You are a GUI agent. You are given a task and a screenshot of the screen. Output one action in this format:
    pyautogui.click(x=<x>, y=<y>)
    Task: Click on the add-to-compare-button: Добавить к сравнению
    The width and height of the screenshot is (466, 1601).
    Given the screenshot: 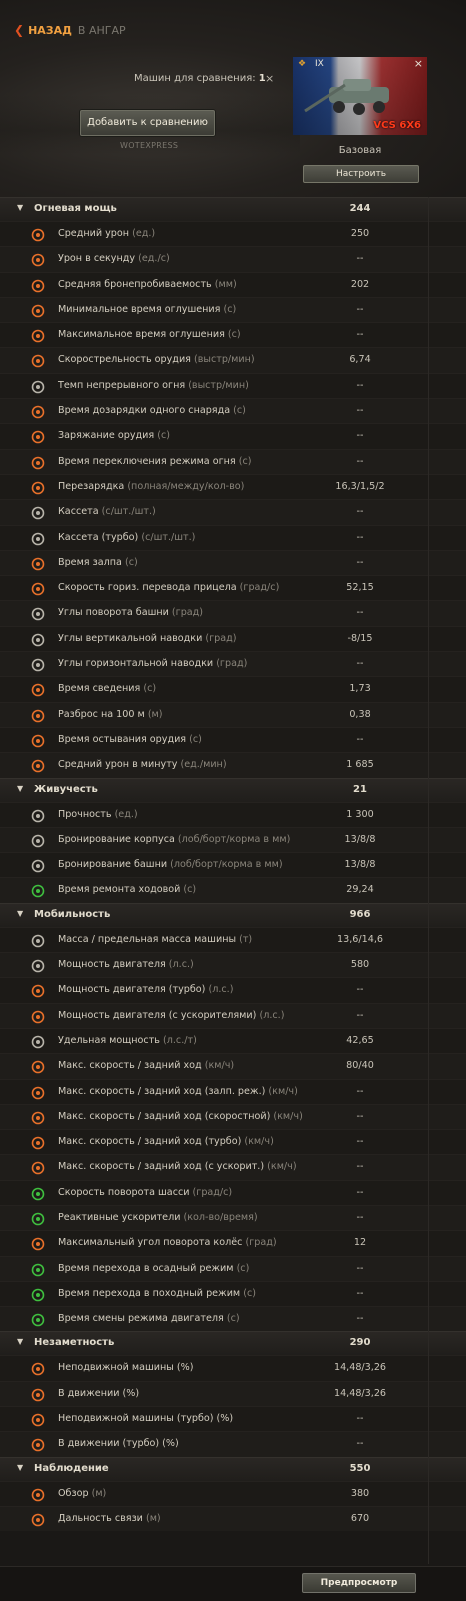 What is the action you would take?
    pyautogui.click(x=147, y=123)
    